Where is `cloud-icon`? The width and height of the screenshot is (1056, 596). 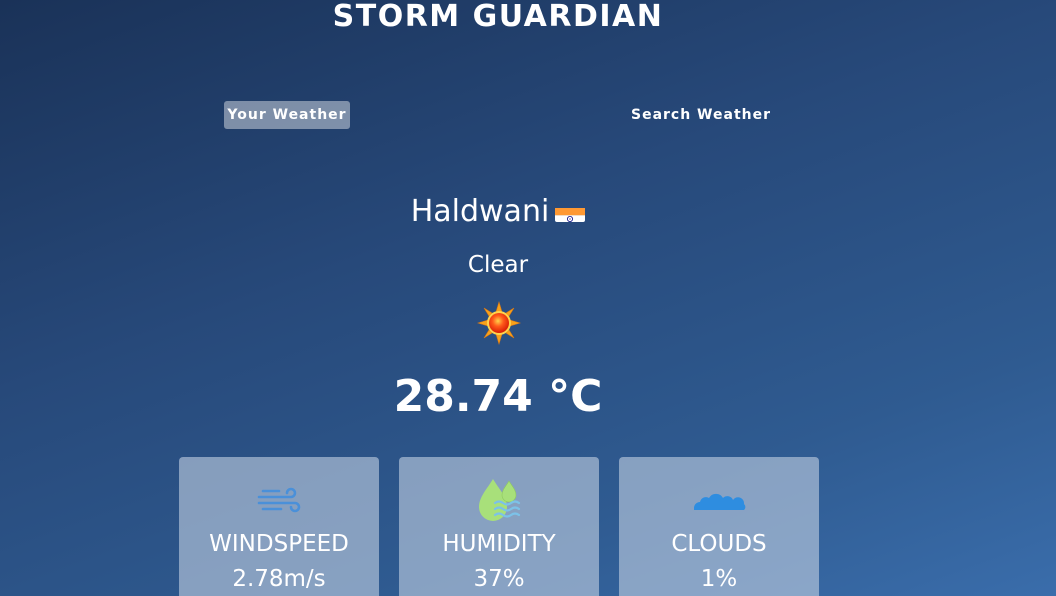
cloud-icon is located at coordinates (719, 500).